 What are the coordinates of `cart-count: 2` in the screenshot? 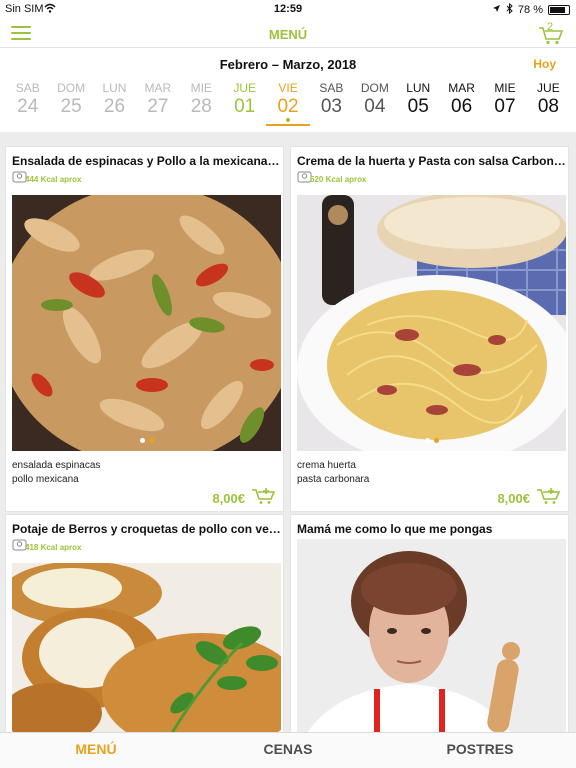 It's located at (550, 27).